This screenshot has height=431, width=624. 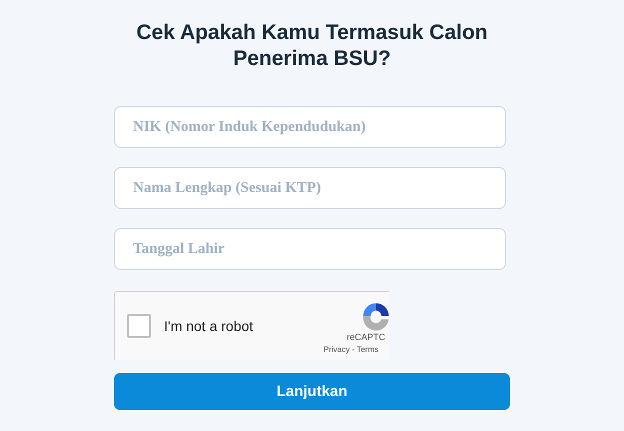 What do you see at coordinates (310, 249) in the screenshot?
I see `input-field: Tanggal Lahir` at bounding box center [310, 249].